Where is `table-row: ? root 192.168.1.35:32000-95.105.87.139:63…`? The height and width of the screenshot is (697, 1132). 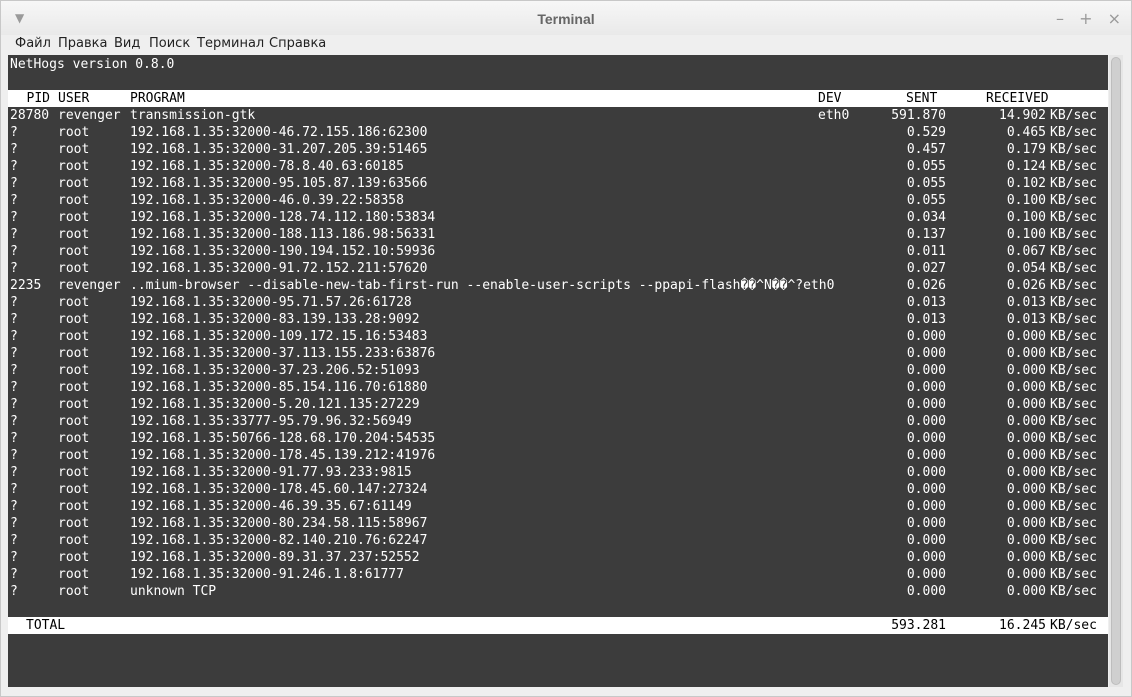
table-row: ? root 192.168.1.35:32000-95.105.87.139:63… is located at coordinates (558, 183).